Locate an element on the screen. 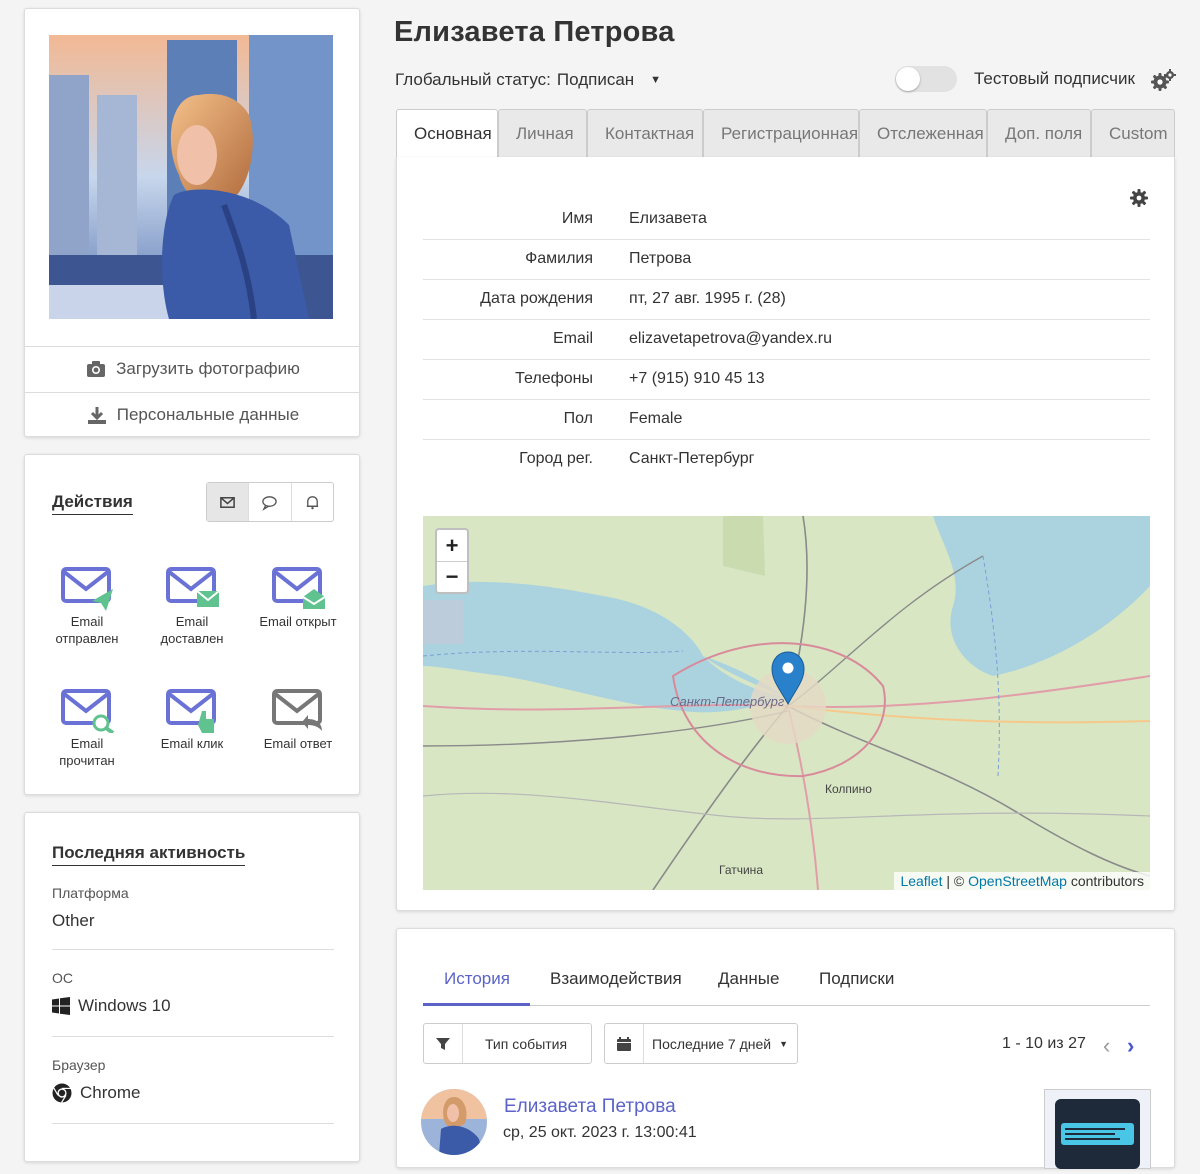  platform-item: Платформа Other is located at coordinates (193, 908).